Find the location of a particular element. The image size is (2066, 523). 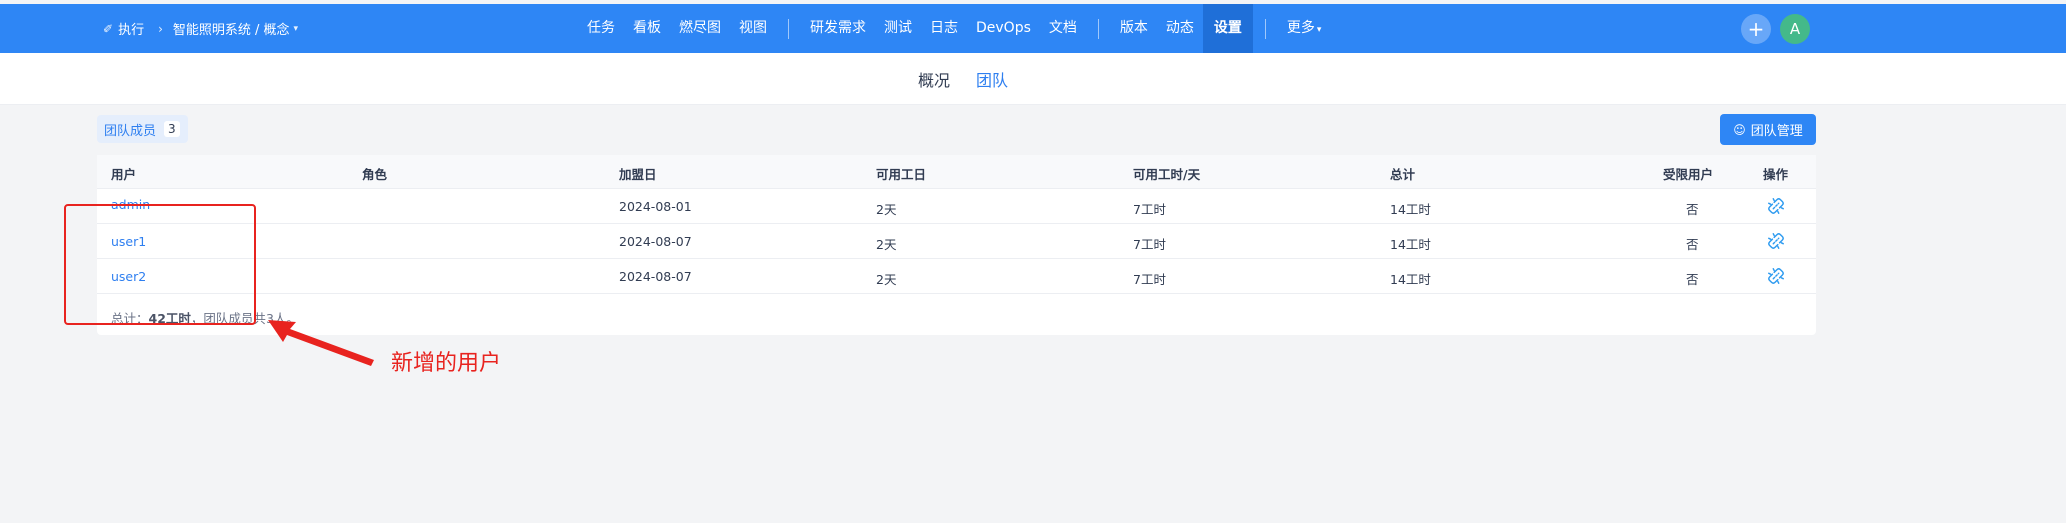

table-row: admin 2024-08-01 2天 7工时 14工时 否 is located at coordinates (956, 206).